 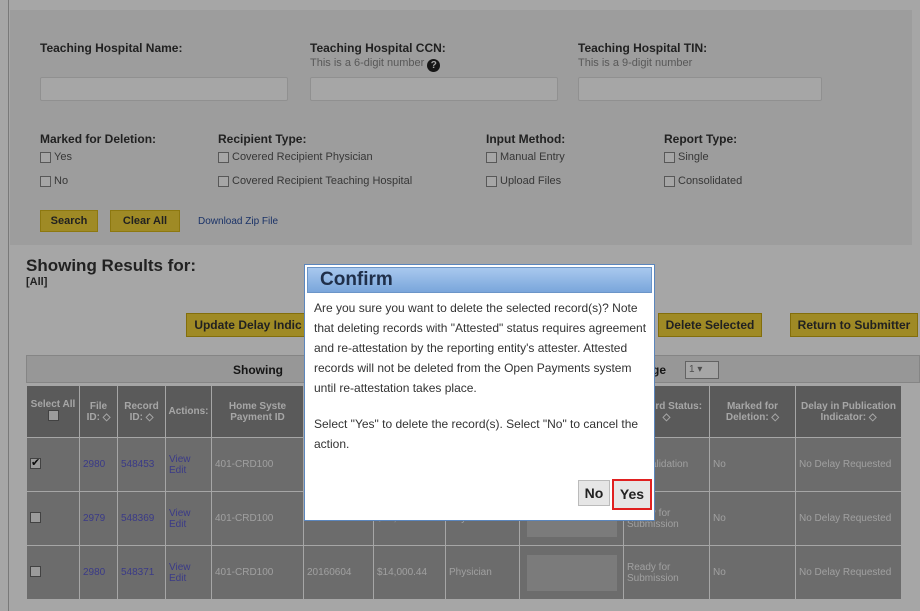 I want to click on yes-button: Yes, so click(x=632, y=494).